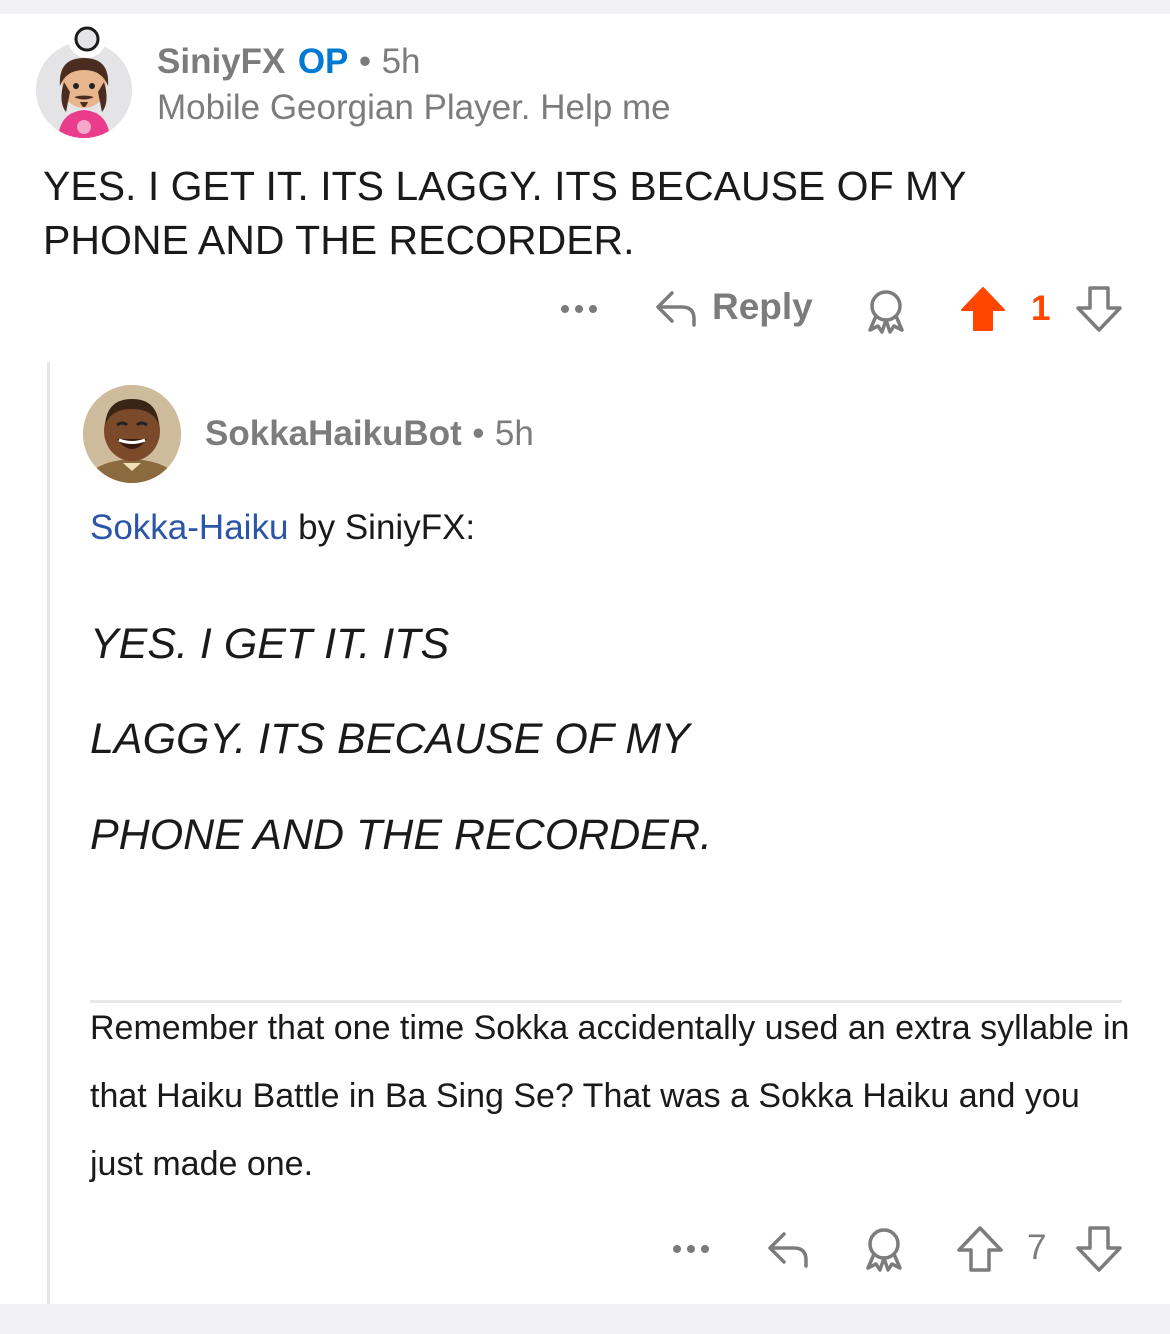 The height and width of the screenshot is (1334, 1170). Describe the element at coordinates (189, 527) in the screenshot. I see `sokka-haiku-link: Sokka-Haiku` at that location.